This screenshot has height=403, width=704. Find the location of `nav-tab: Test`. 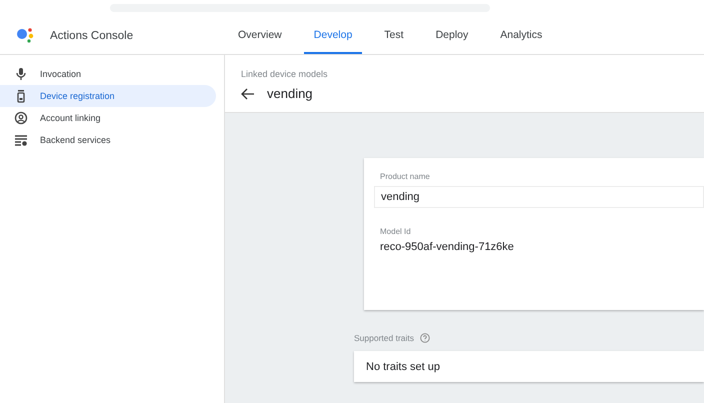

nav-tab: Test is located at coordinates (394, 36).